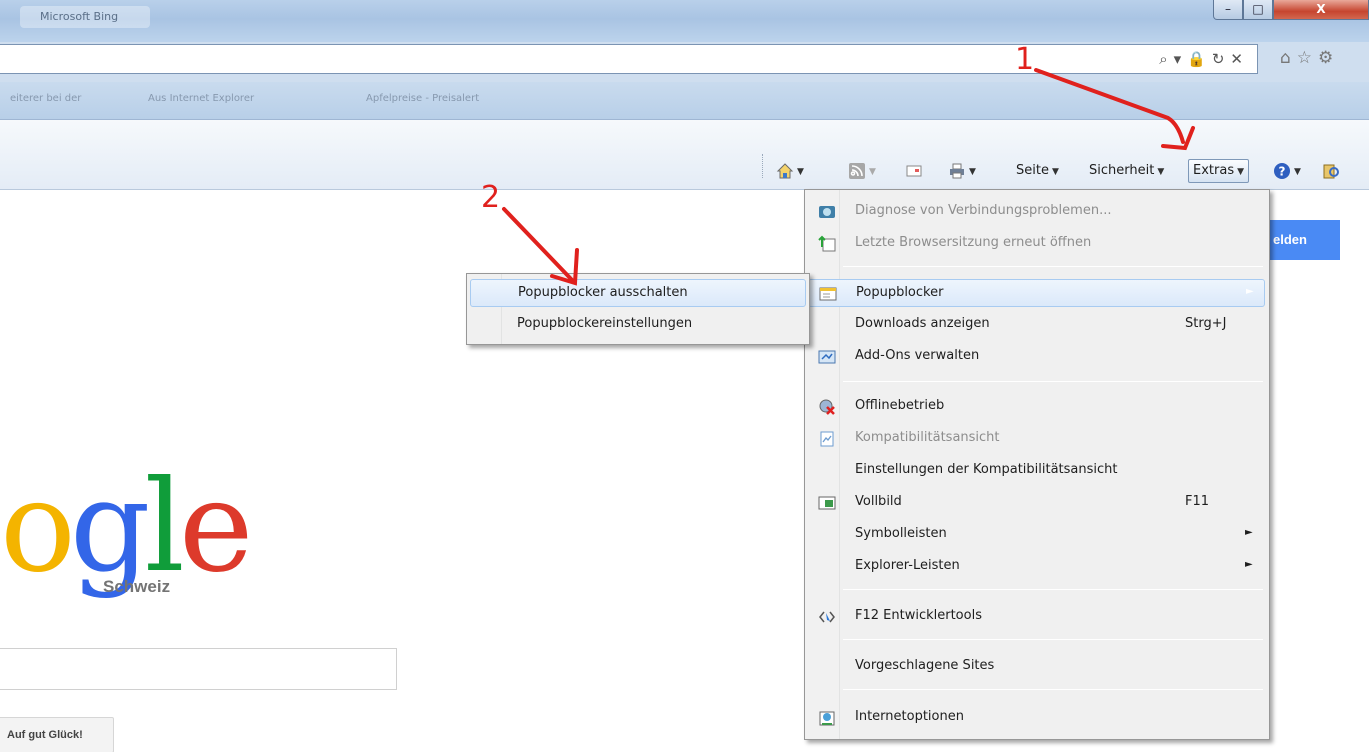  I want to click on window-title: Microsoft Bing, so click(85, 17).